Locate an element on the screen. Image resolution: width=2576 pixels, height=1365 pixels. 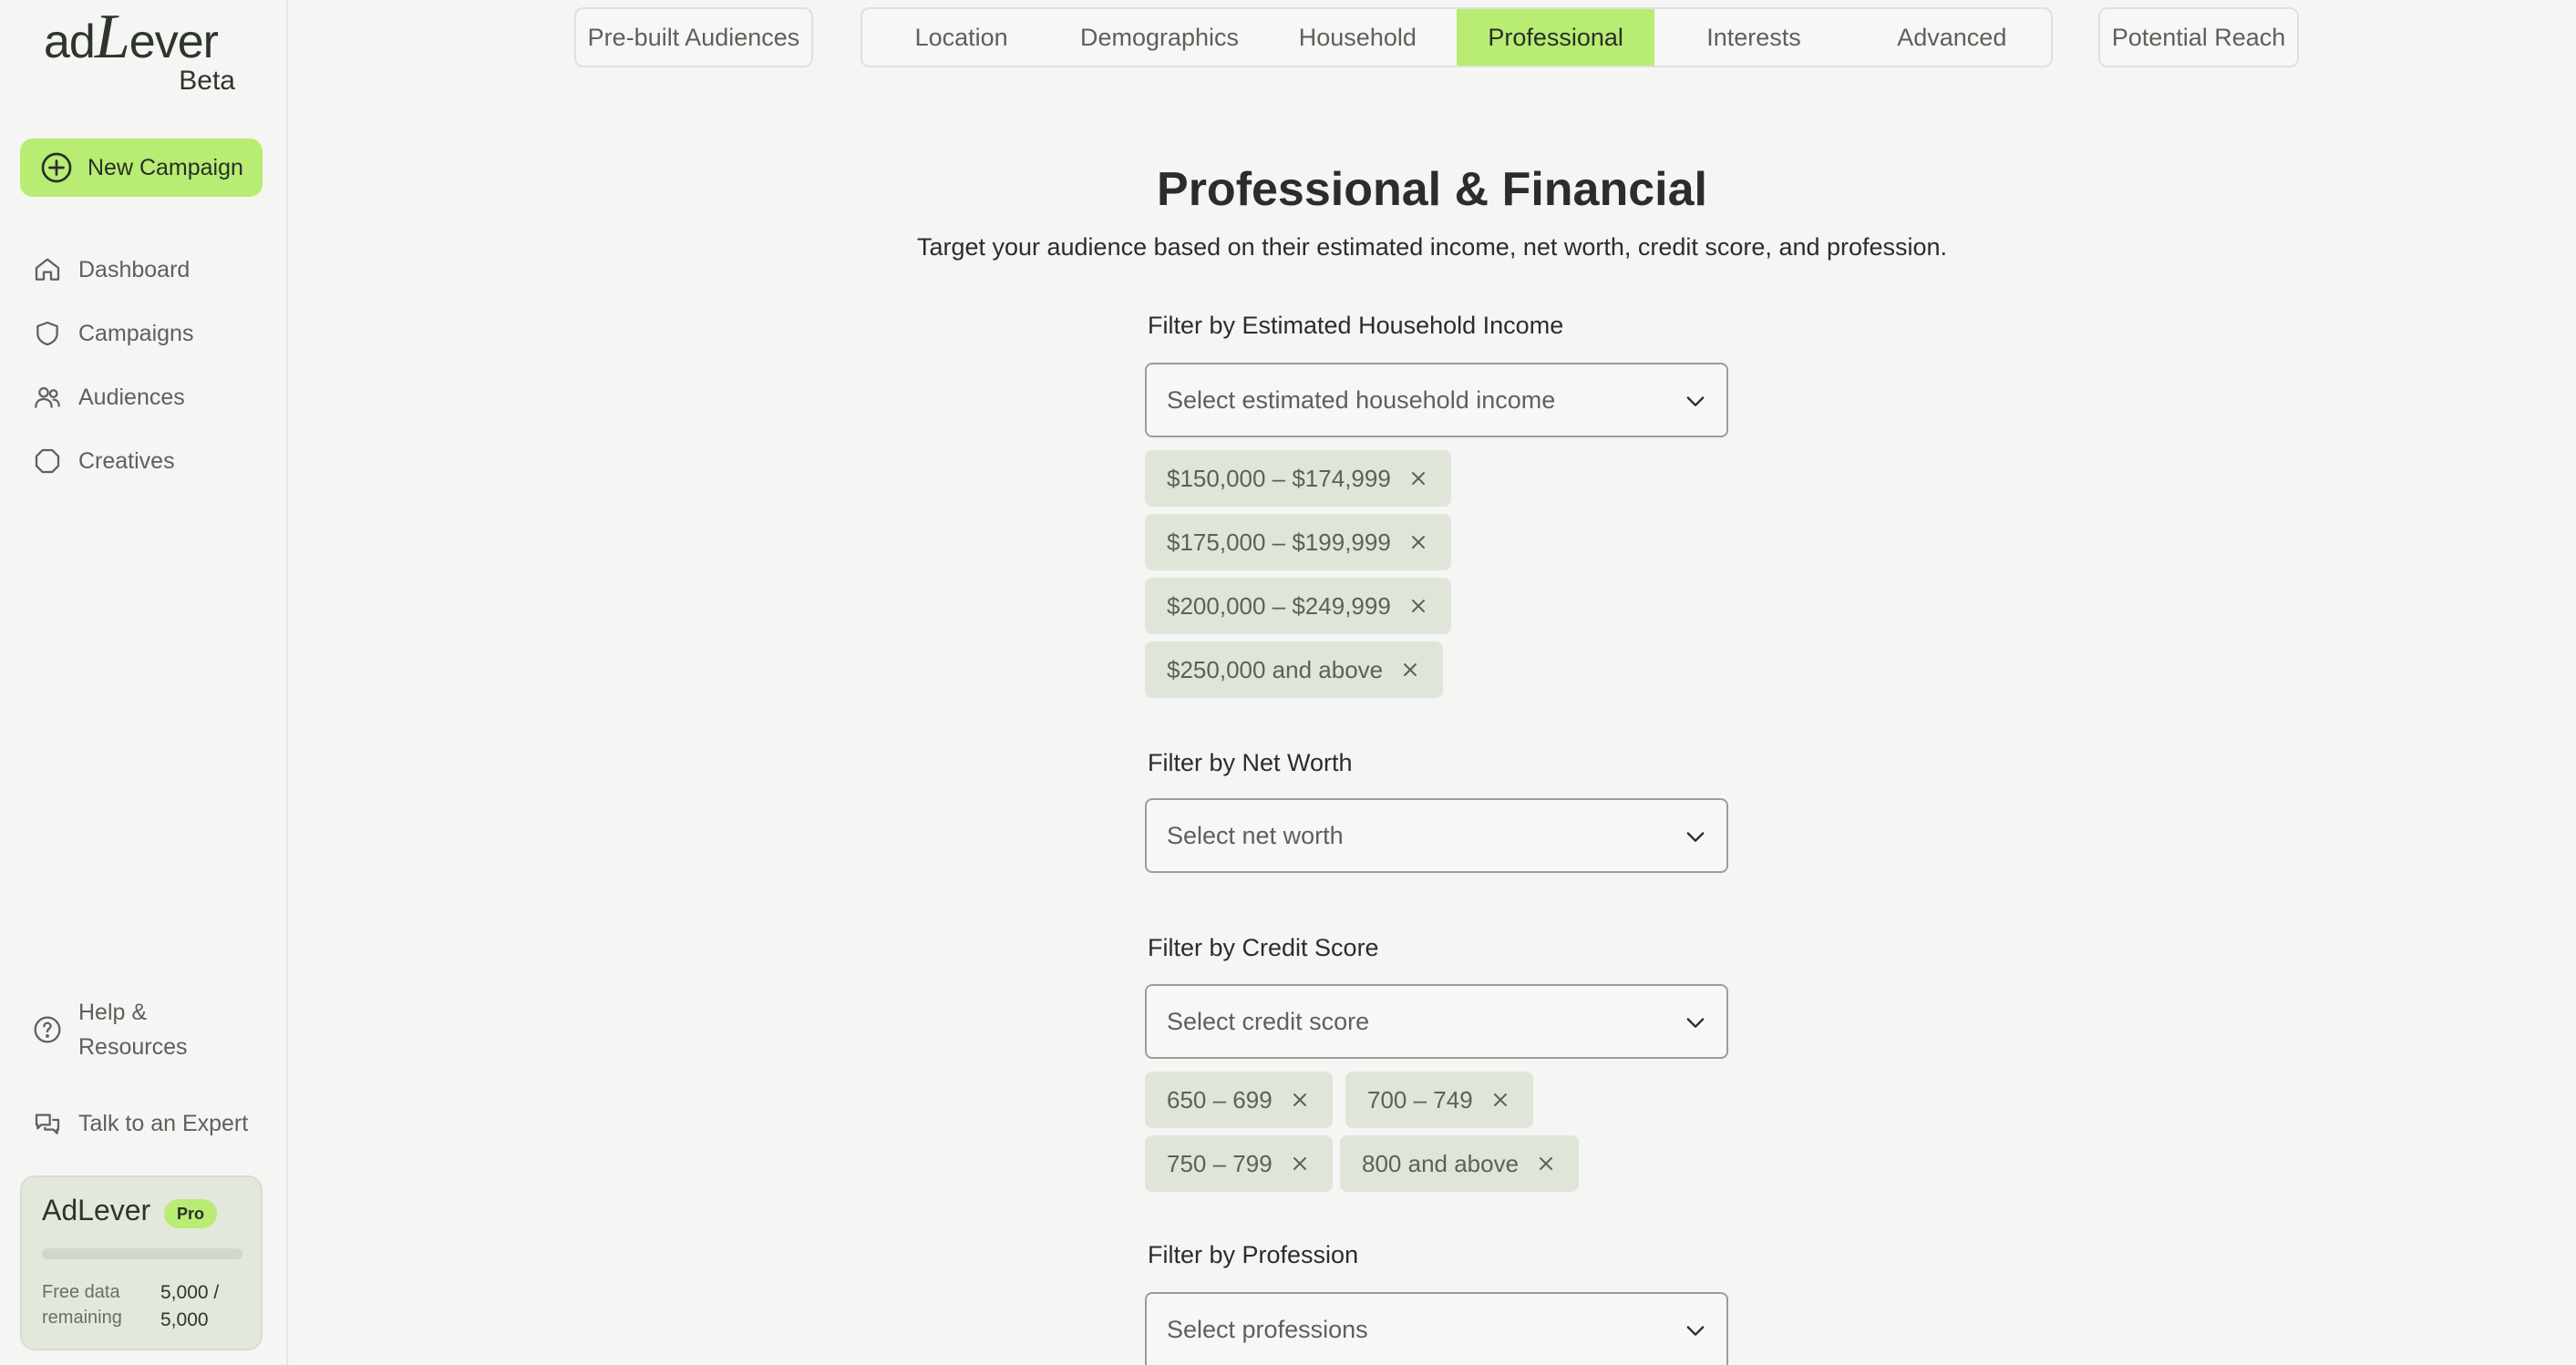
credit-score-chip: 800 and above is located at coordinates (1460, 1164).